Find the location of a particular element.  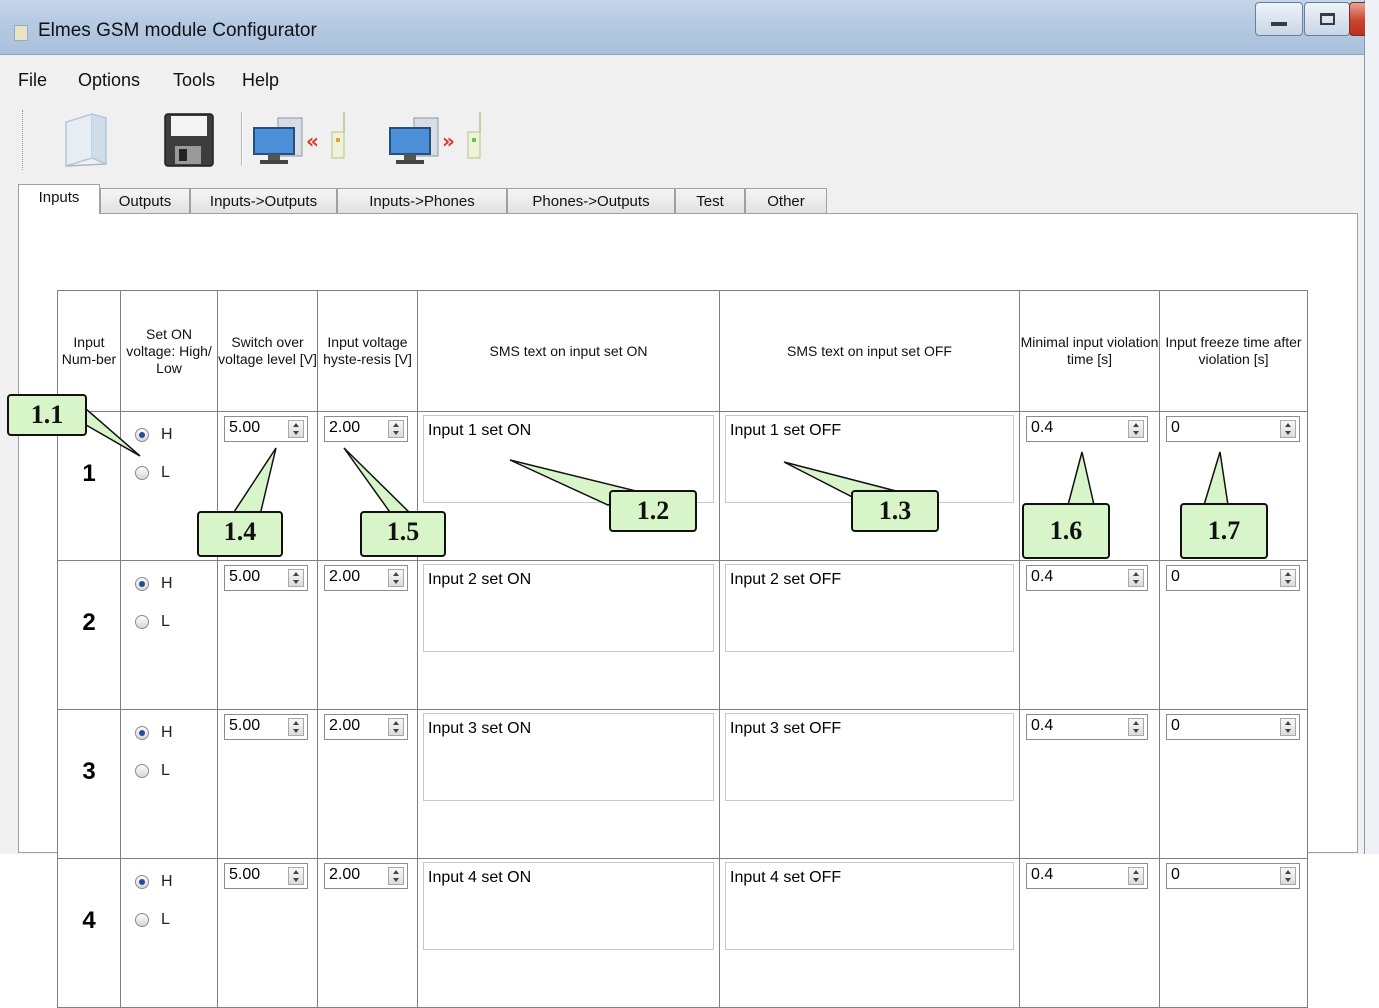

write-to-module-icon: » is located at coordinates (446, 140).